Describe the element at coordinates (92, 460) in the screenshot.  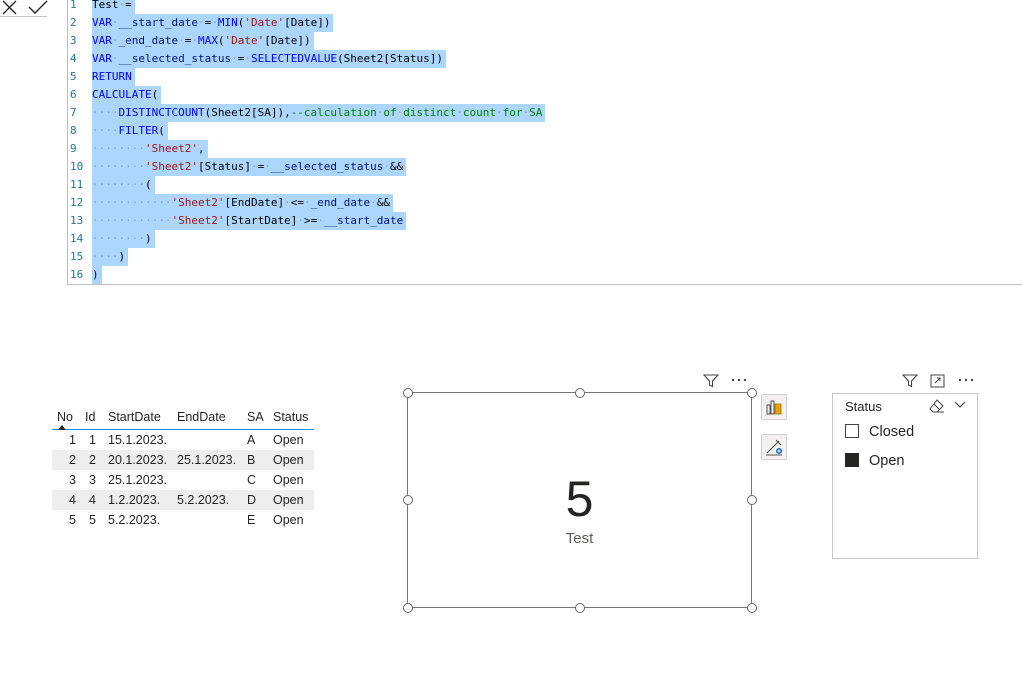
I see `cell-id: 2` at that location.